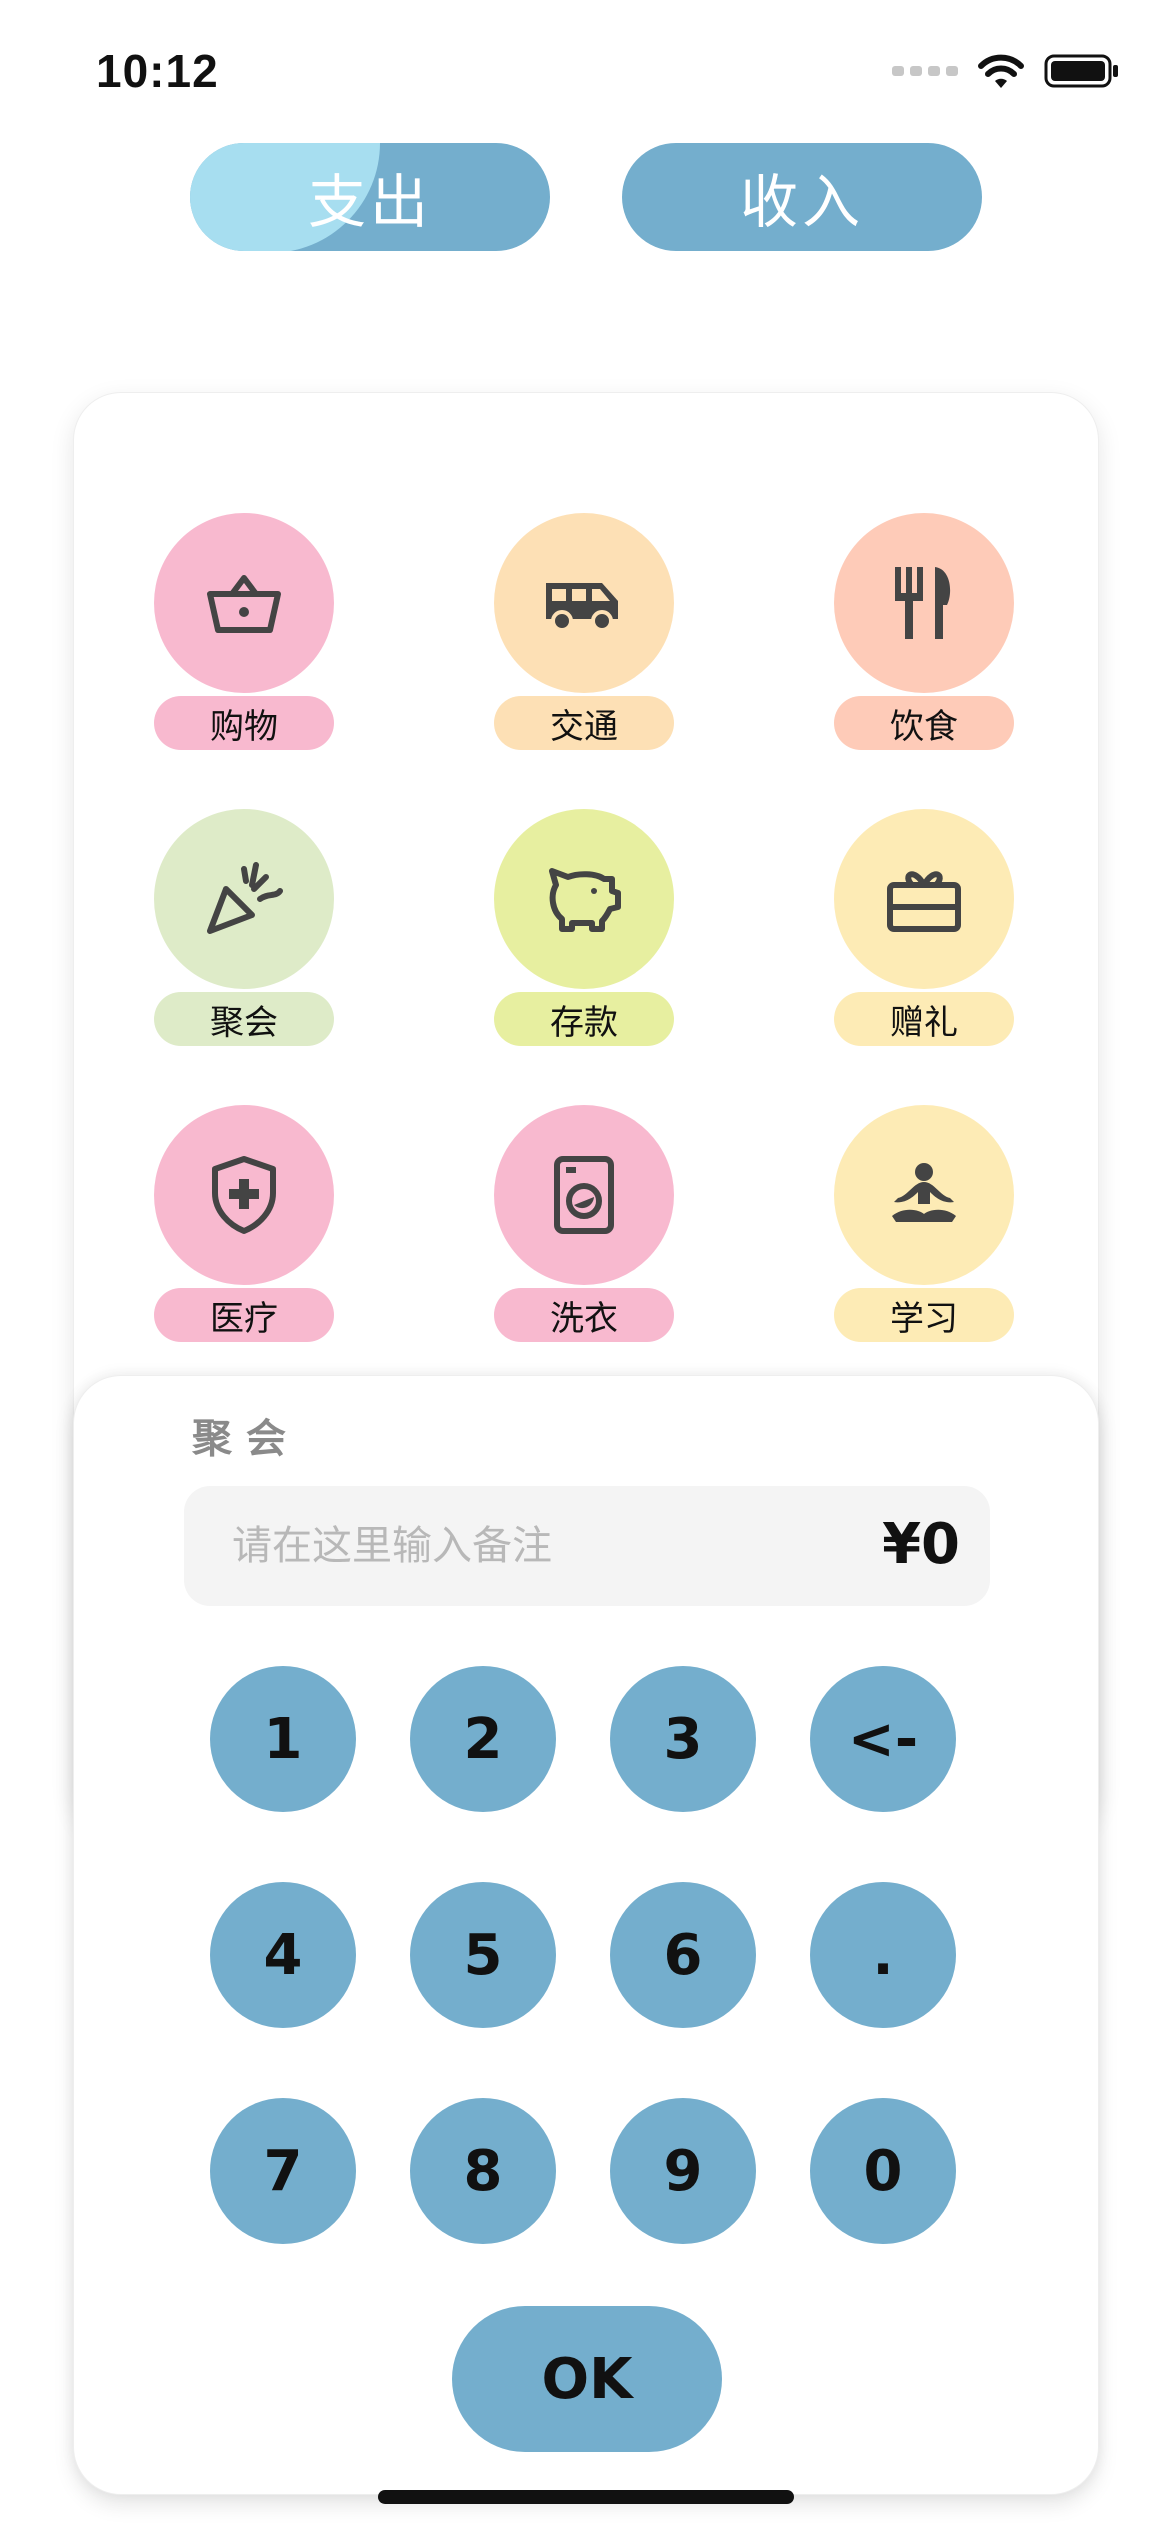  What do you see at coordinates (244, 1019) in the screenshot?
I see `category-label: 聚会` at bounding box center [244, 1019].